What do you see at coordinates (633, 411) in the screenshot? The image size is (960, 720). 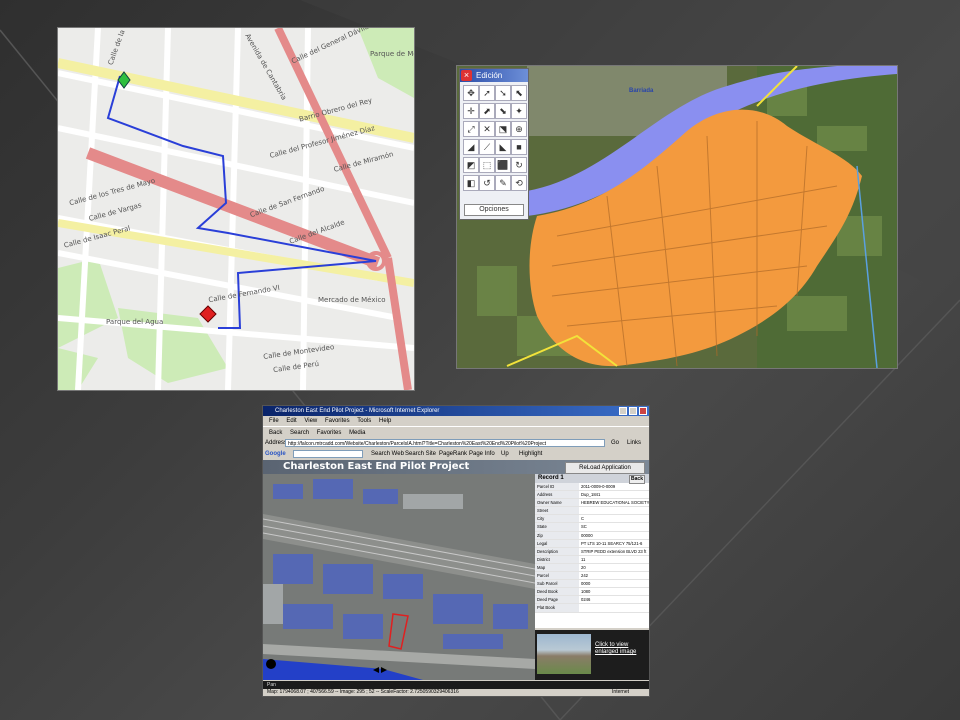 I see `maximize-icon` at bounding box center [633, 411].